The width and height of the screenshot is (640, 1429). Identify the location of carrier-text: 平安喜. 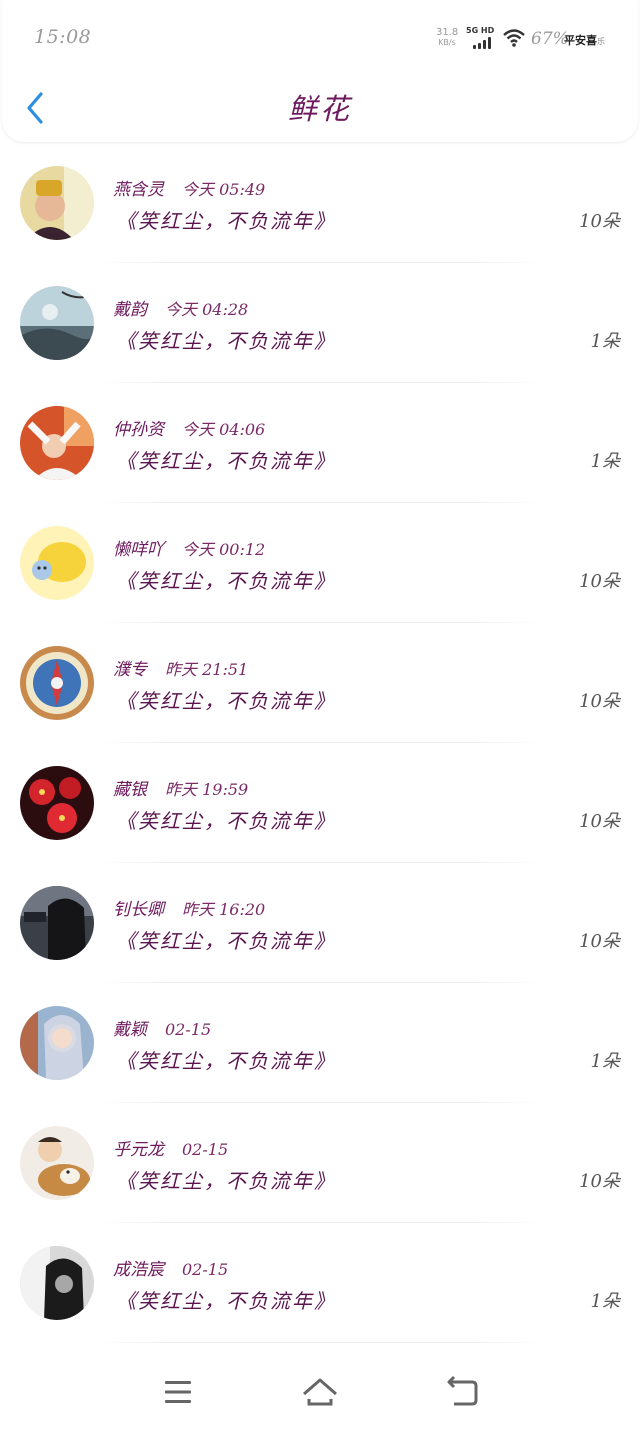
(580, 40).